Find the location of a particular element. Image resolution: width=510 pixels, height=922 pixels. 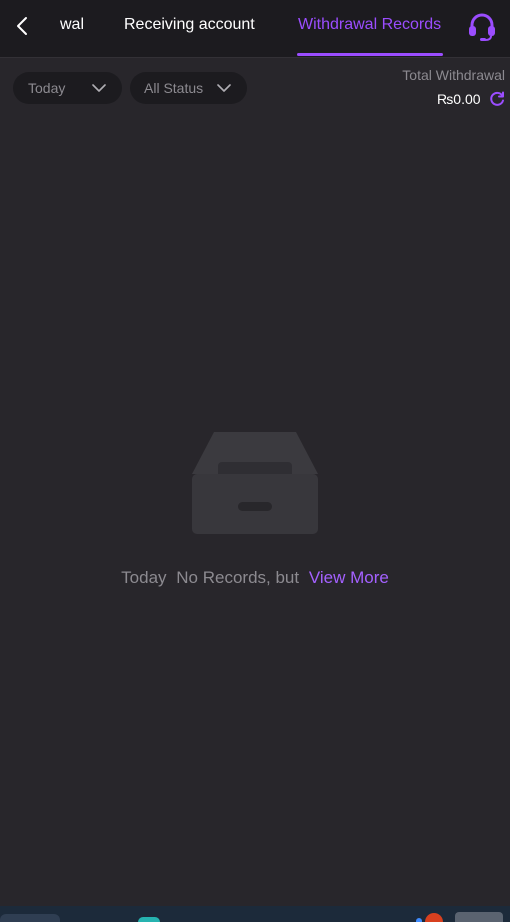

empty-state-message: Today No Records, but View More is located at coordinates (255, 578).